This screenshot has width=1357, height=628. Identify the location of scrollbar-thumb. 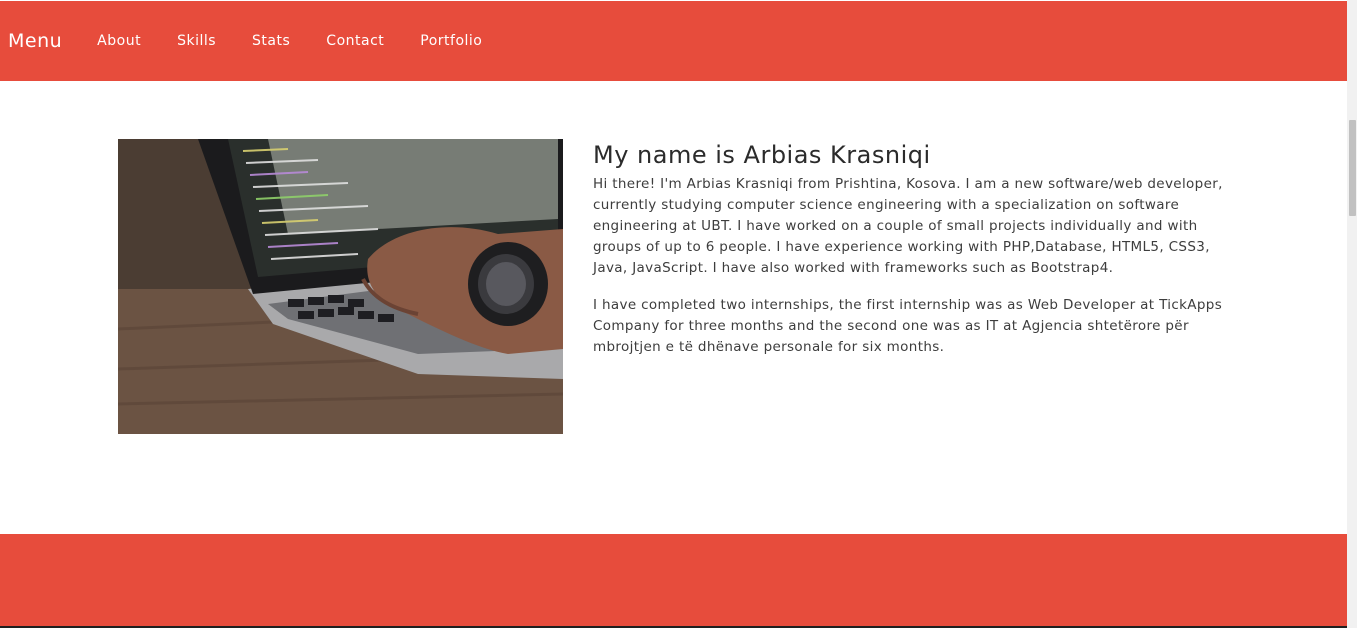
(1352, 168).